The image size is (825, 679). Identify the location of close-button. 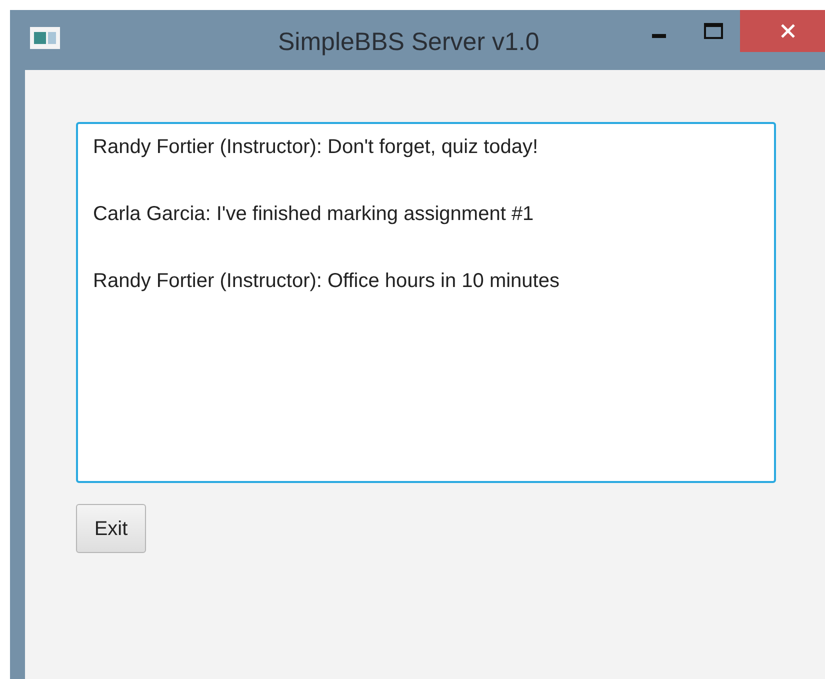
(782, 31).